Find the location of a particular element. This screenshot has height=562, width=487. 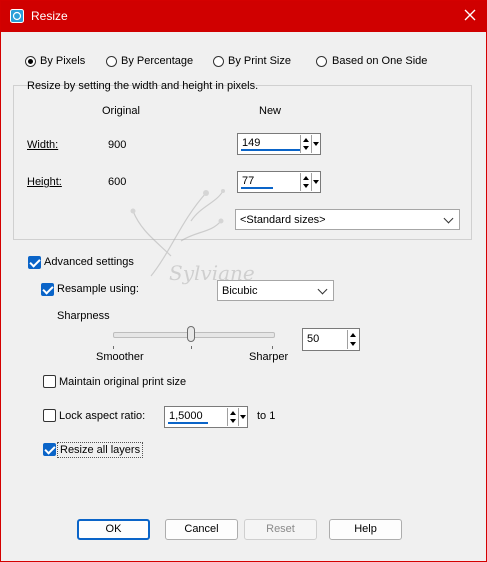

sharpness-label: Sharpness is located at coordinates (83, 316).